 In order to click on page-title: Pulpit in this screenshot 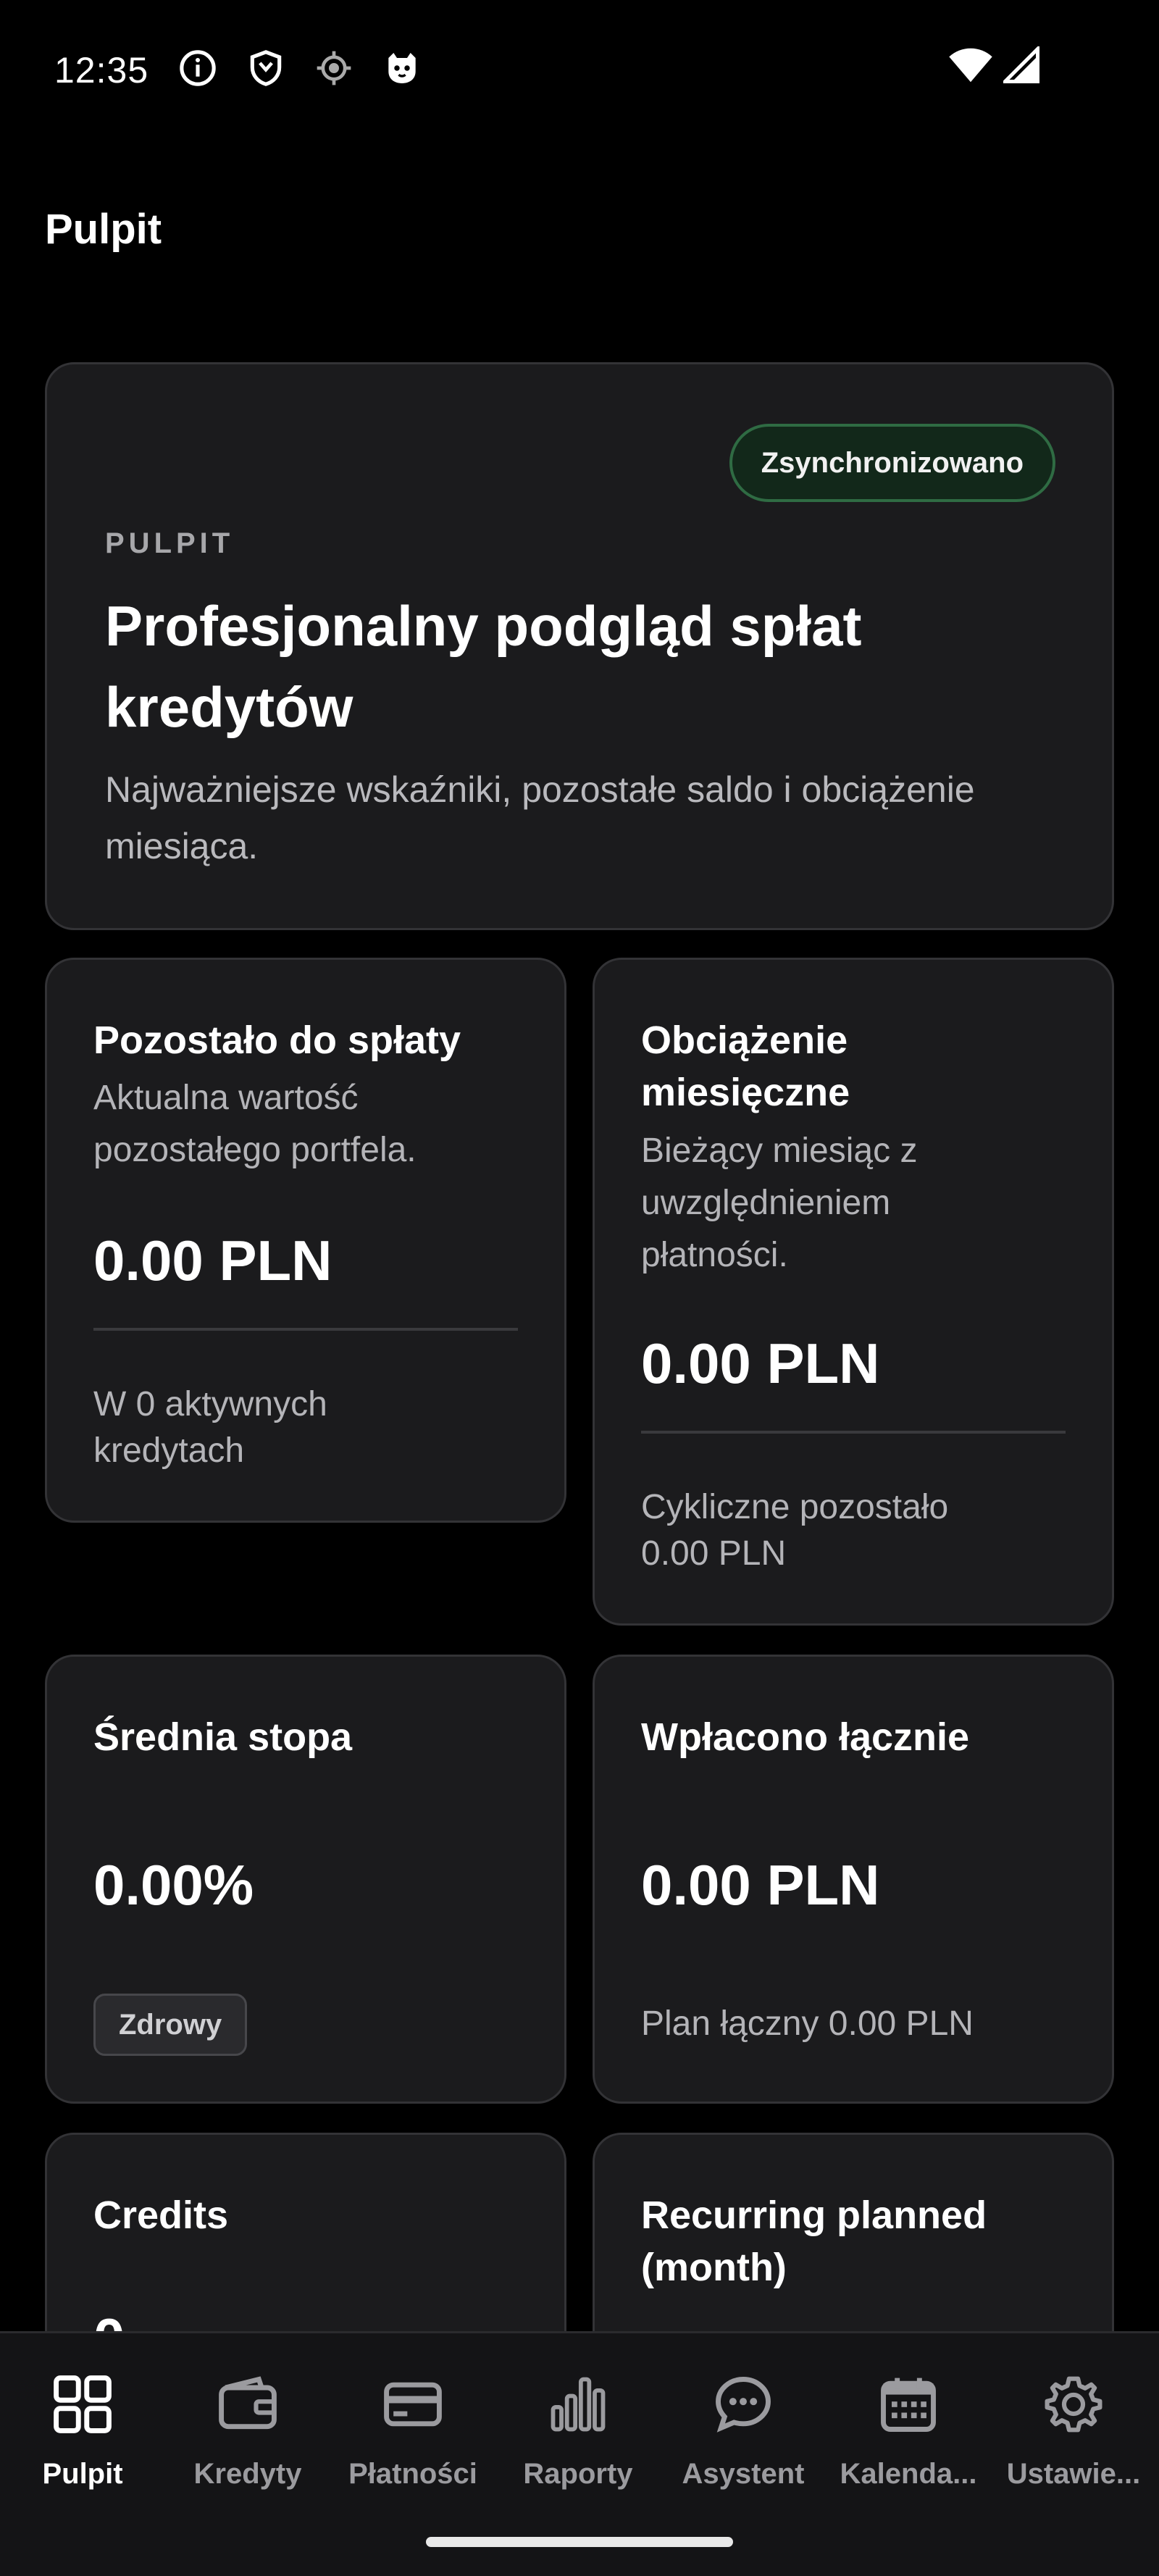, I will do `click(103, 229)`.